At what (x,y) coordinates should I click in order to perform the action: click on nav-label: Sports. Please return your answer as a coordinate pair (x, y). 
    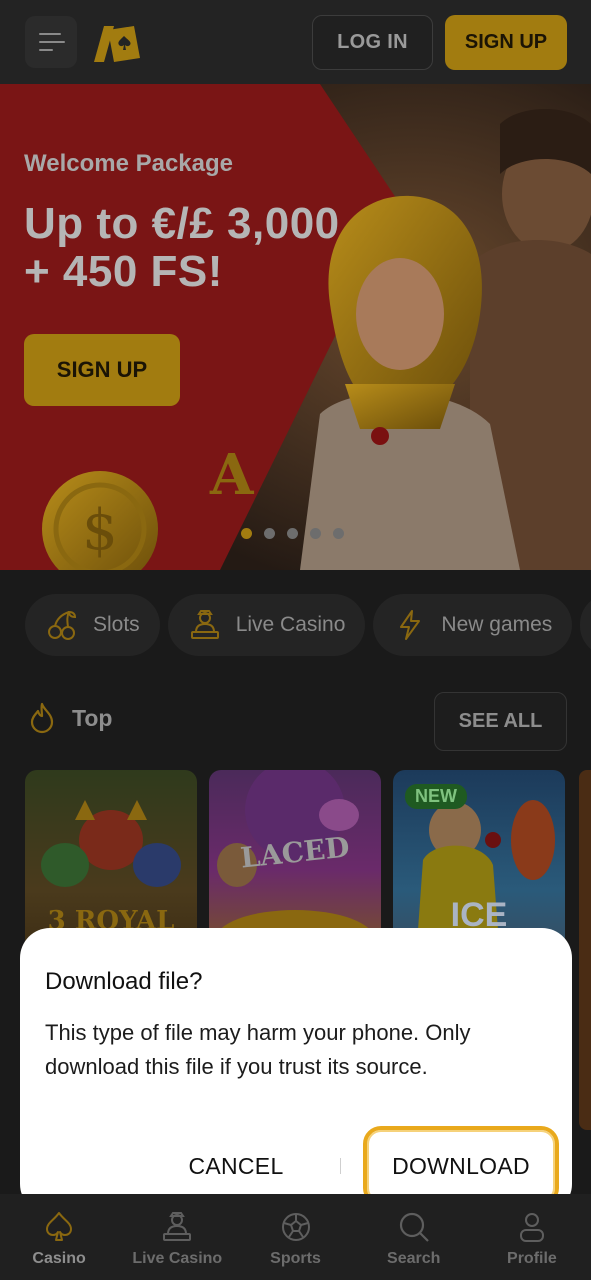
    Looking at the image, I should click on (295, 1258).